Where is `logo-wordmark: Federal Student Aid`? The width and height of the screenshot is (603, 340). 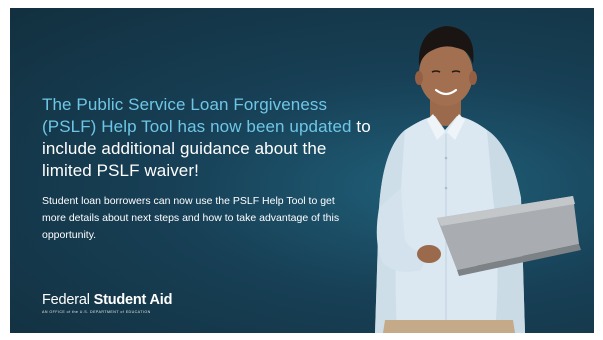 logo-wordmark: Federal Student Aid is located at coordinates (107, 300).